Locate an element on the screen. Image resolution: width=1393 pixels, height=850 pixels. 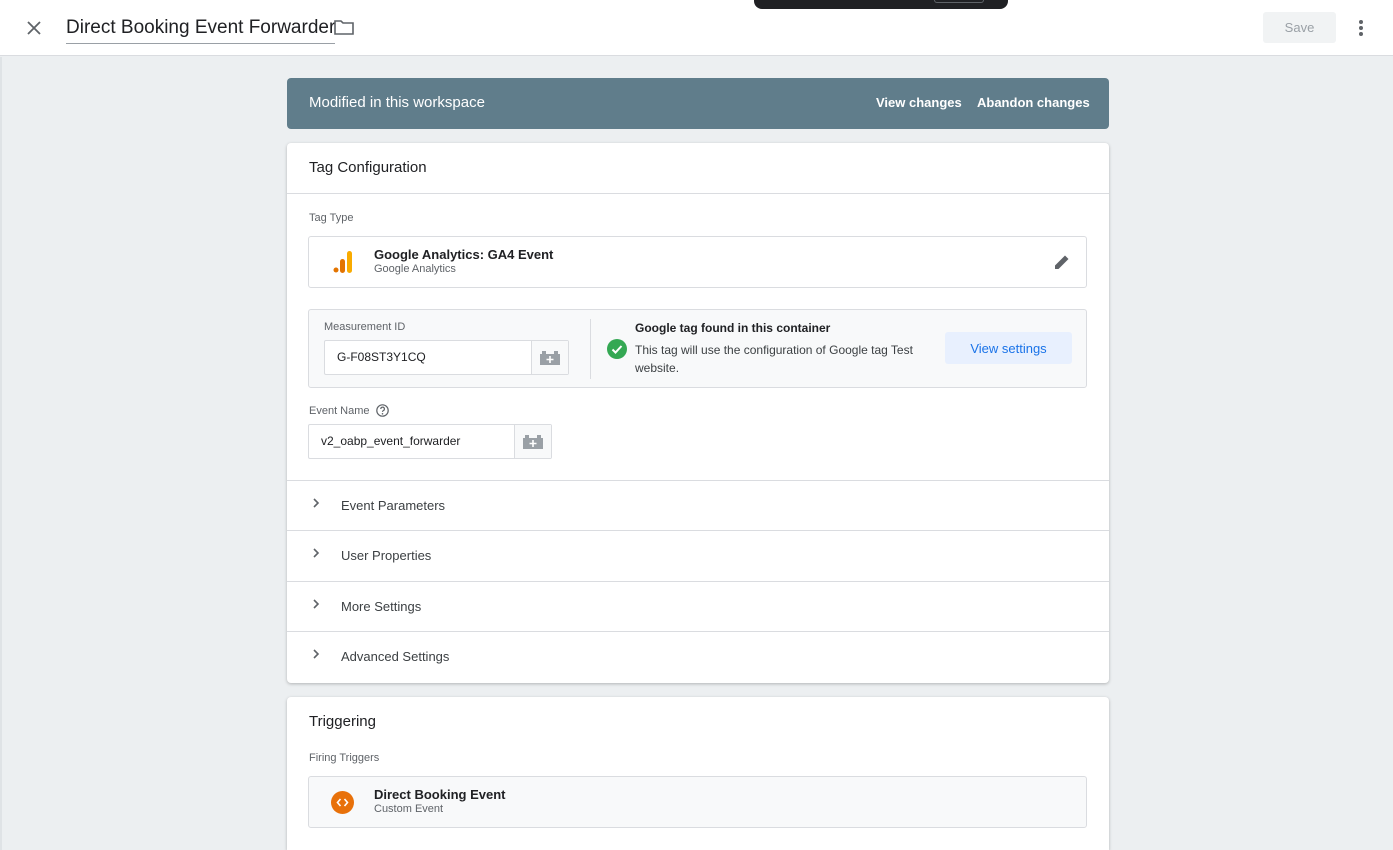
section-label: More Settings is located at coordinates (381, 606).